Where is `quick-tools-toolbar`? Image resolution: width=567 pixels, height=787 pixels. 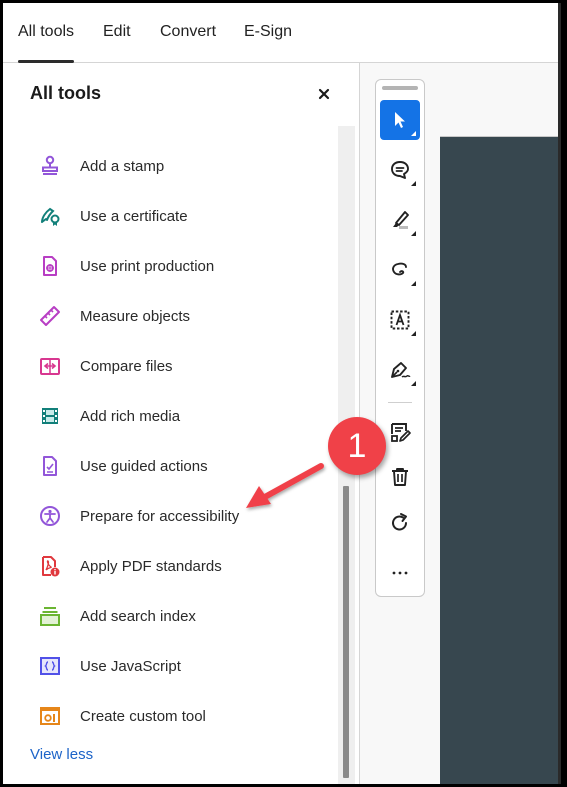 quick-tools-toolbar is located at coordinates (400, 338).